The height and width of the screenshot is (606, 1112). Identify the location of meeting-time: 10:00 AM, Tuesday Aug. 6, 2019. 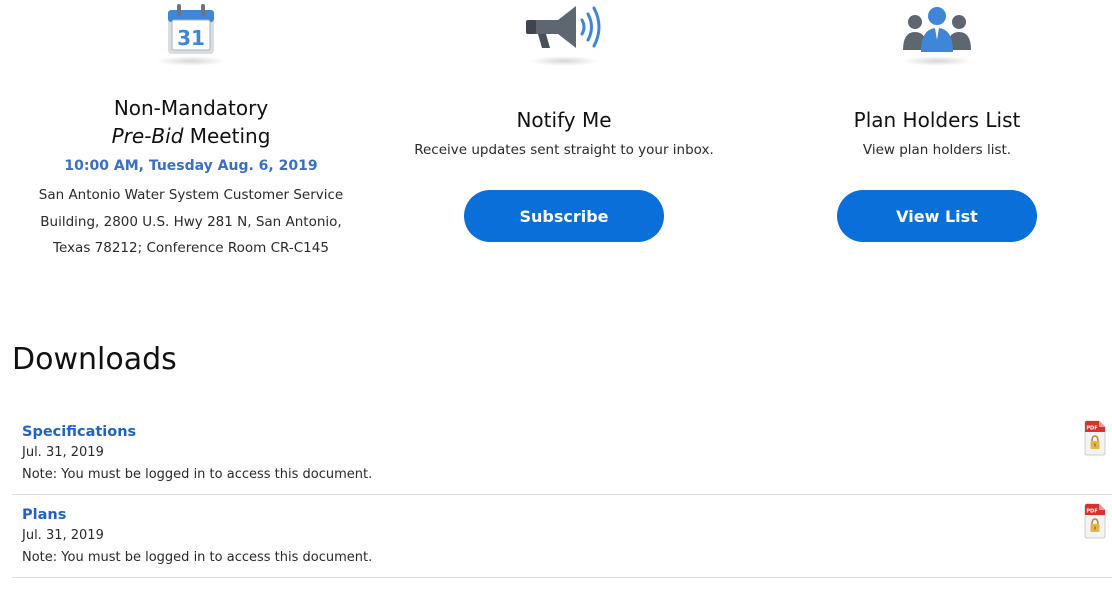
(191, 166).